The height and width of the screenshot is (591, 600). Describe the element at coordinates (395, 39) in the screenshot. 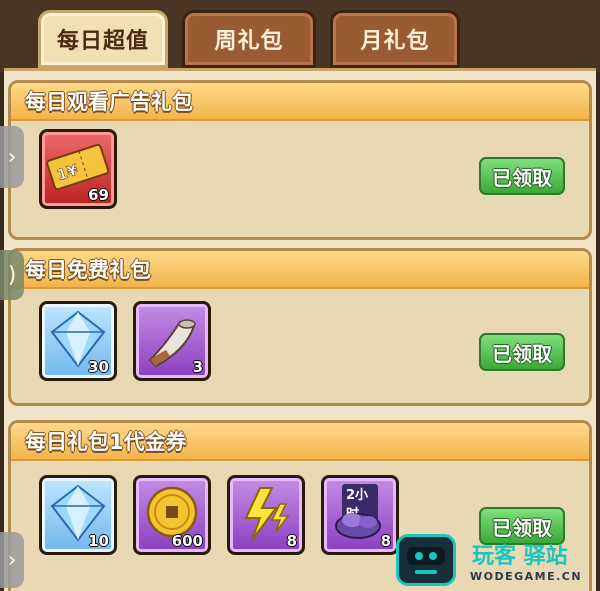

I see `tab-monthly-pack: 月礼包` at that location.